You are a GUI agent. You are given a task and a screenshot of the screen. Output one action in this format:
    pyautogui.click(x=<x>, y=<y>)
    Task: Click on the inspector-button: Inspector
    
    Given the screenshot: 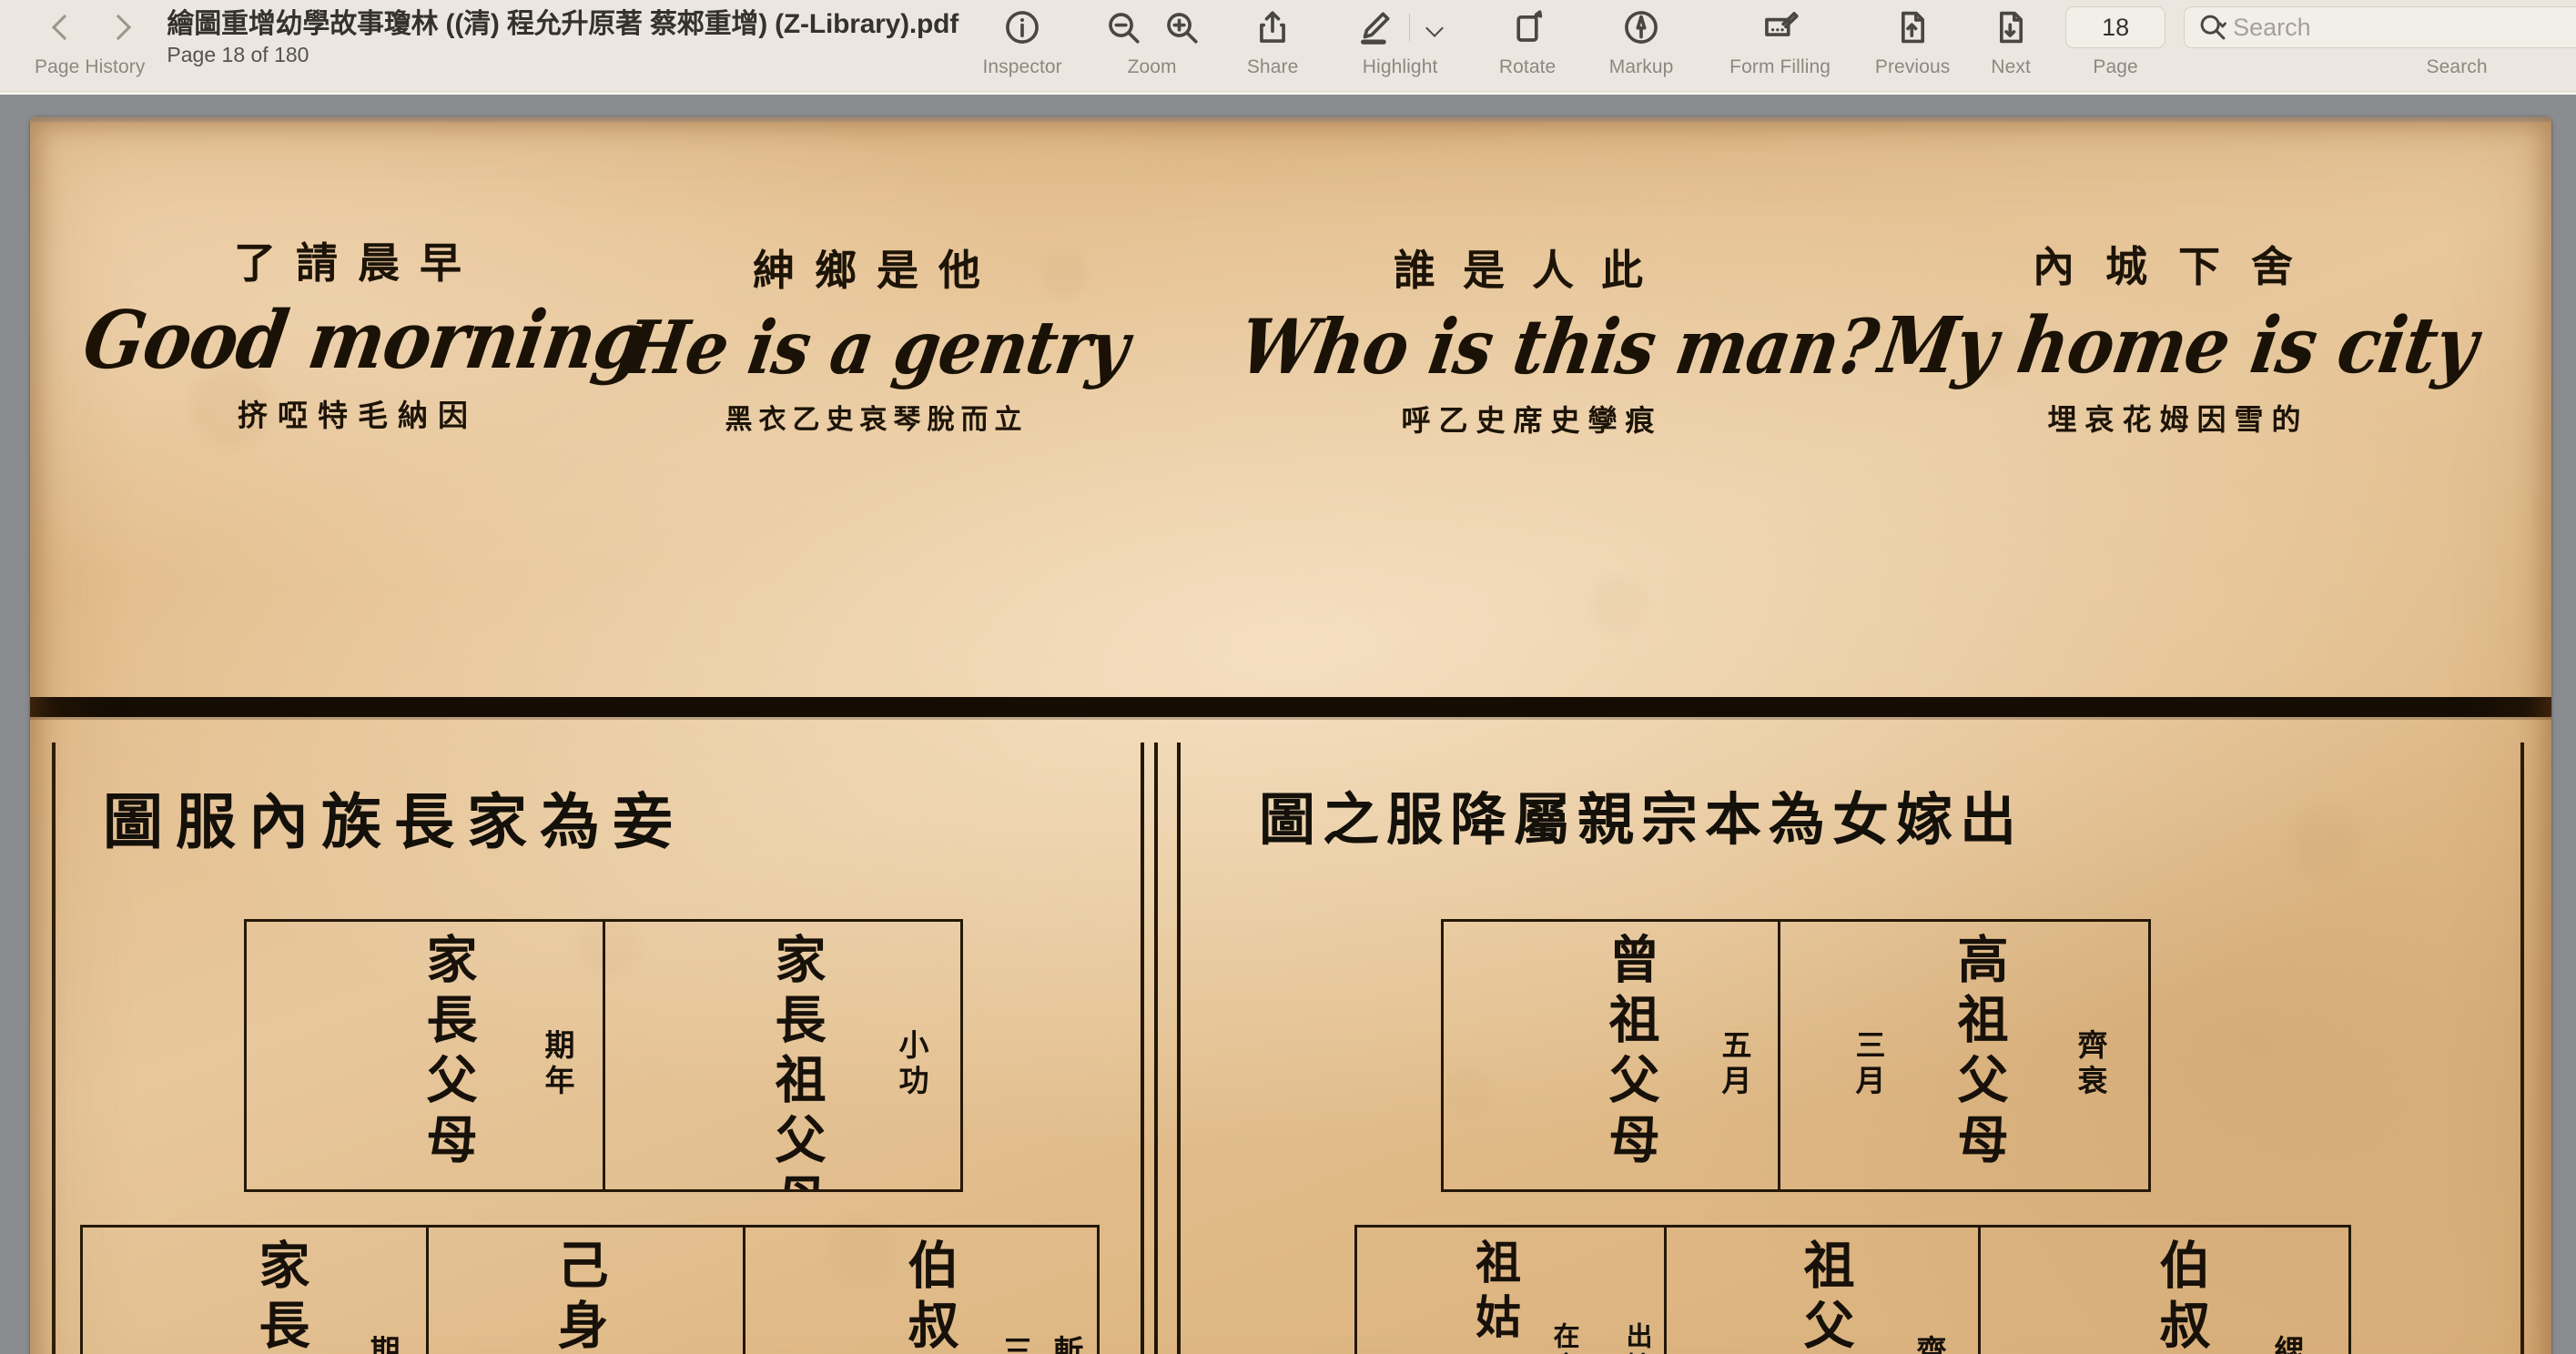 What is the action you would take?
    pyautogui.click(x=1022, y=38)
    